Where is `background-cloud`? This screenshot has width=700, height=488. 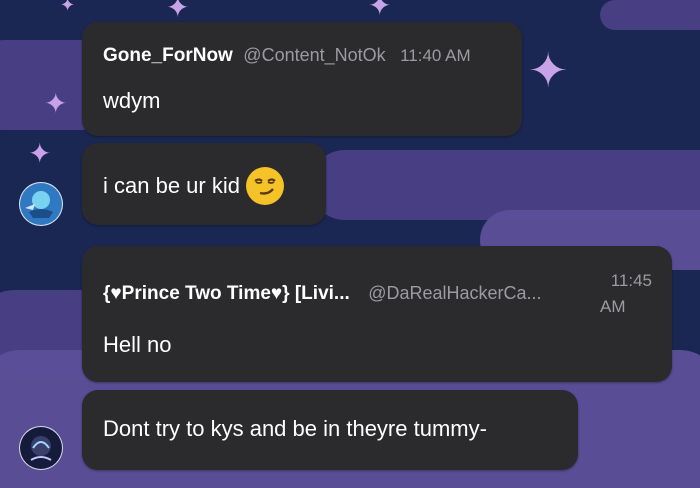
background-cloud is located at coordinates (650, 15).